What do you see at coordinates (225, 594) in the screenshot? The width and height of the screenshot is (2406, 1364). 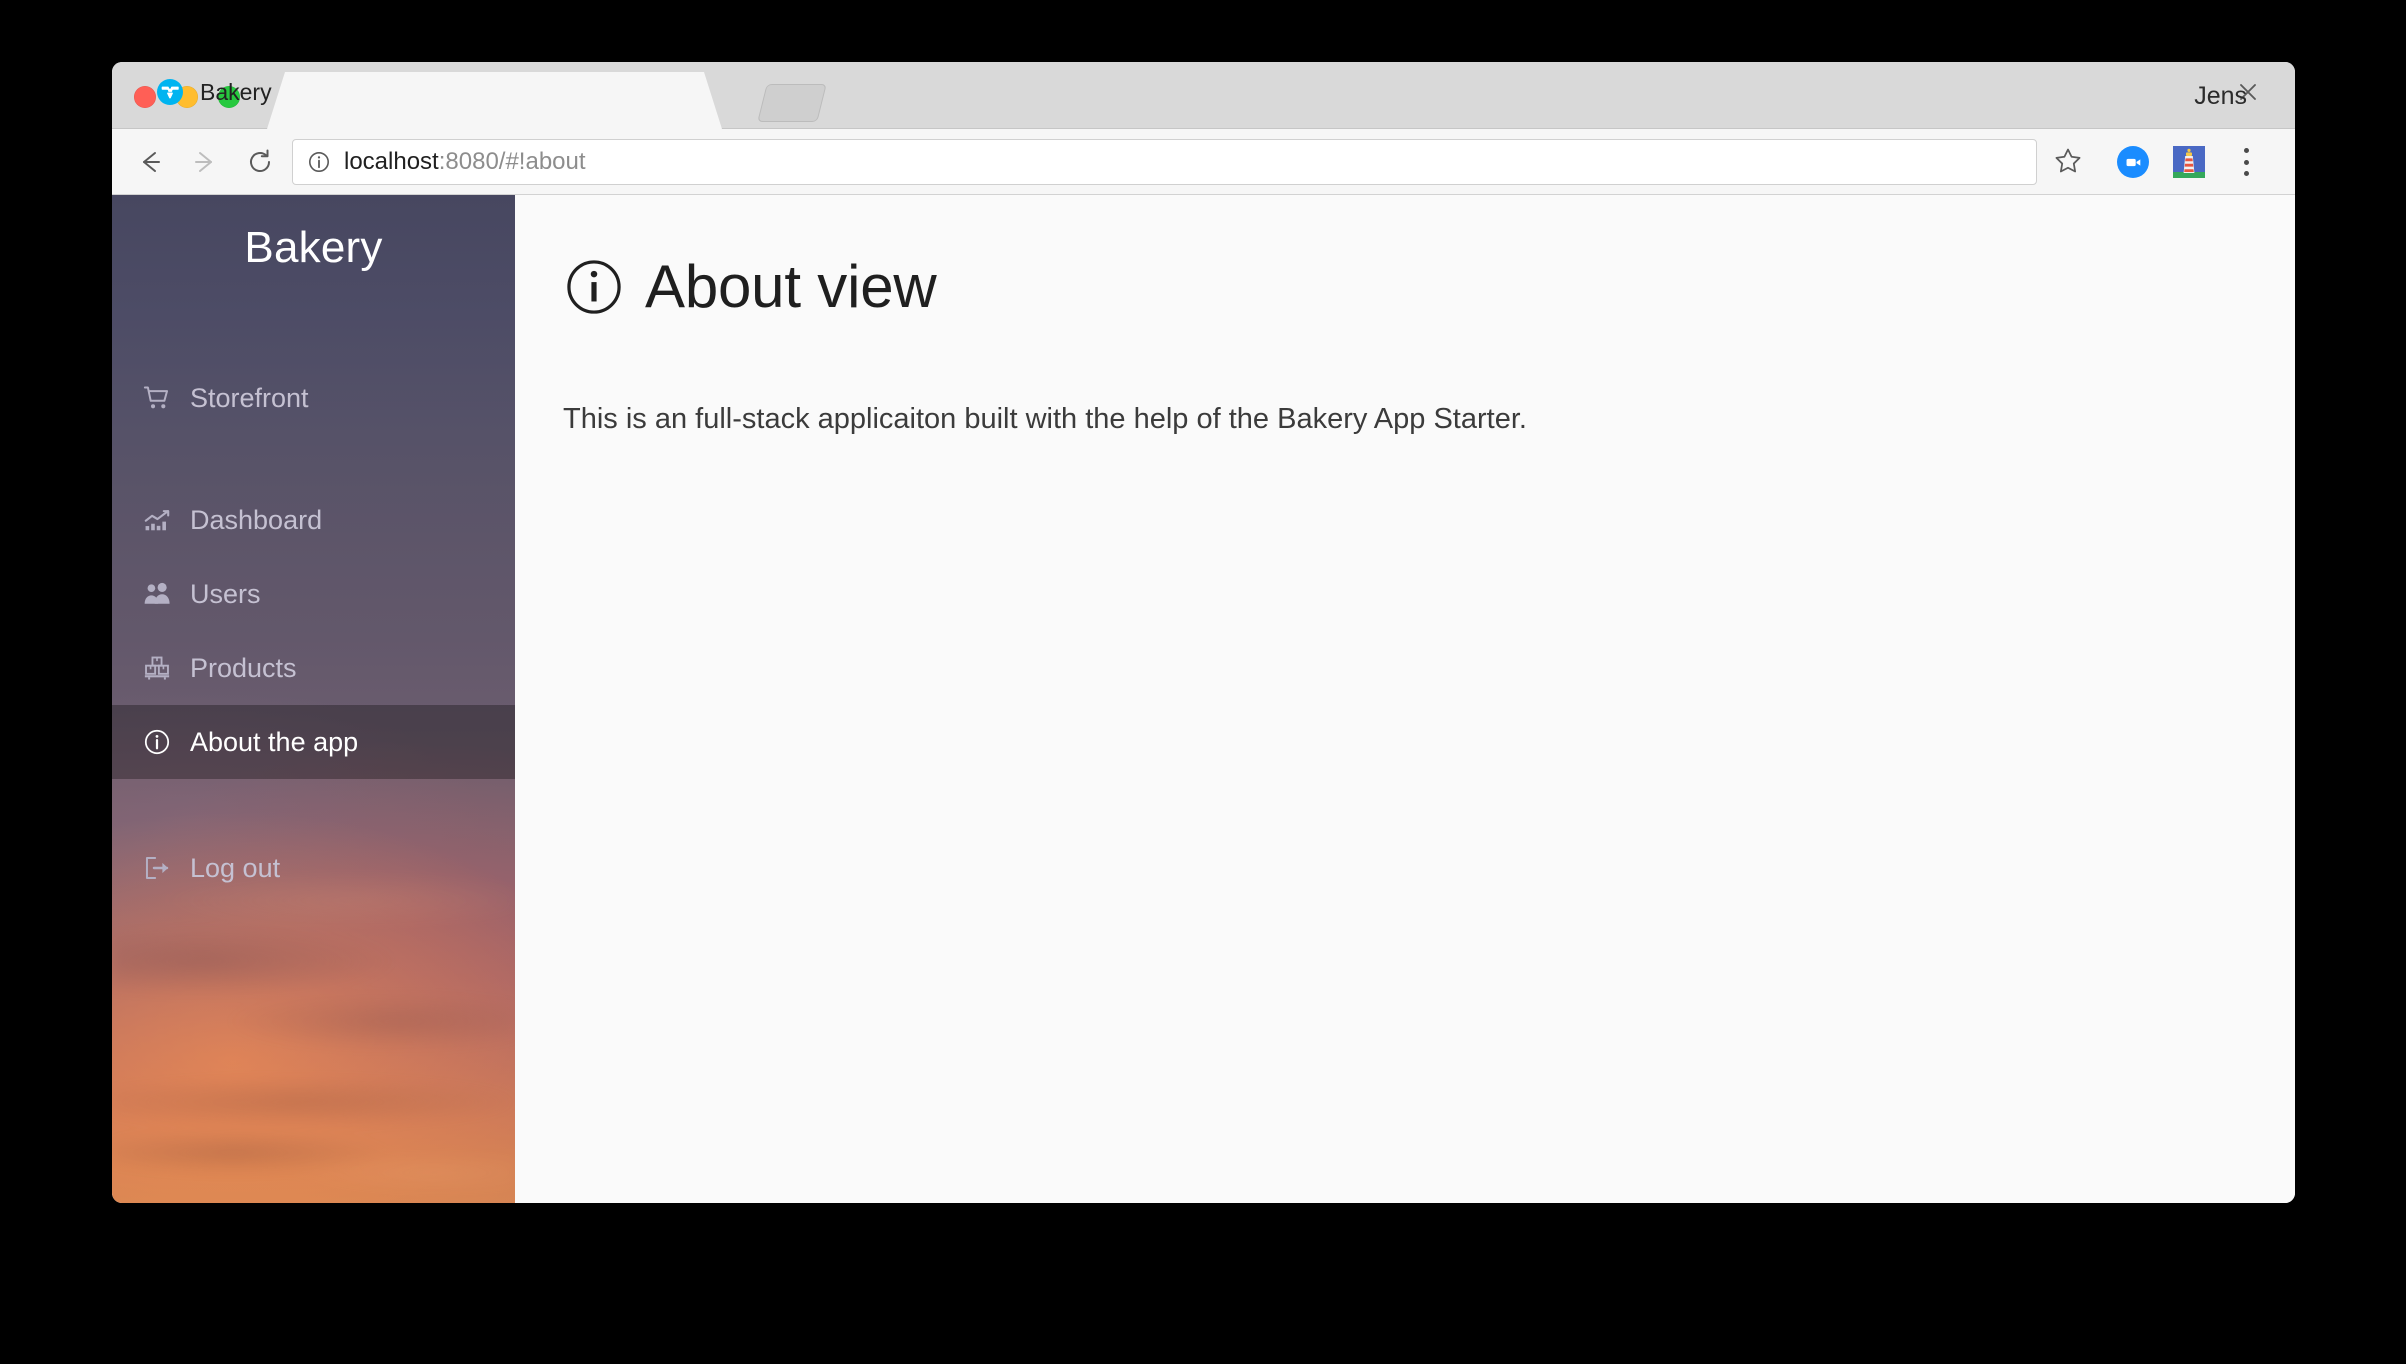 I see `sidebar-item-label: Users` at bounding box center [225, 594].